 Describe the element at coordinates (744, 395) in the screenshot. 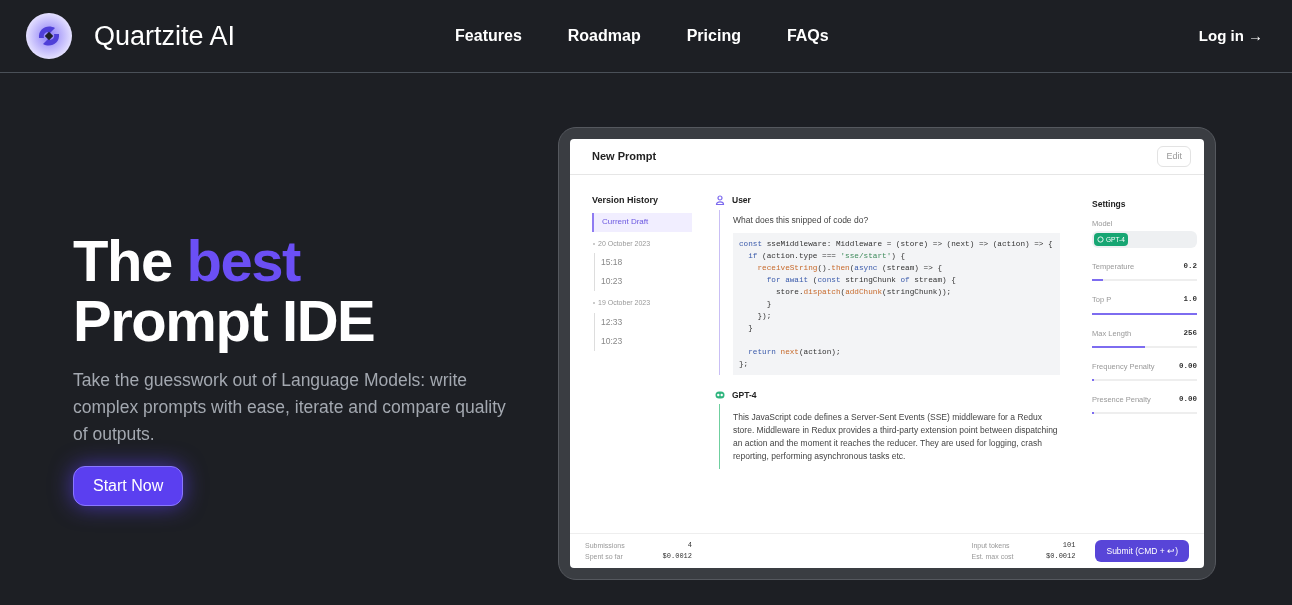

I see `message-author: GPT-4` at that location.